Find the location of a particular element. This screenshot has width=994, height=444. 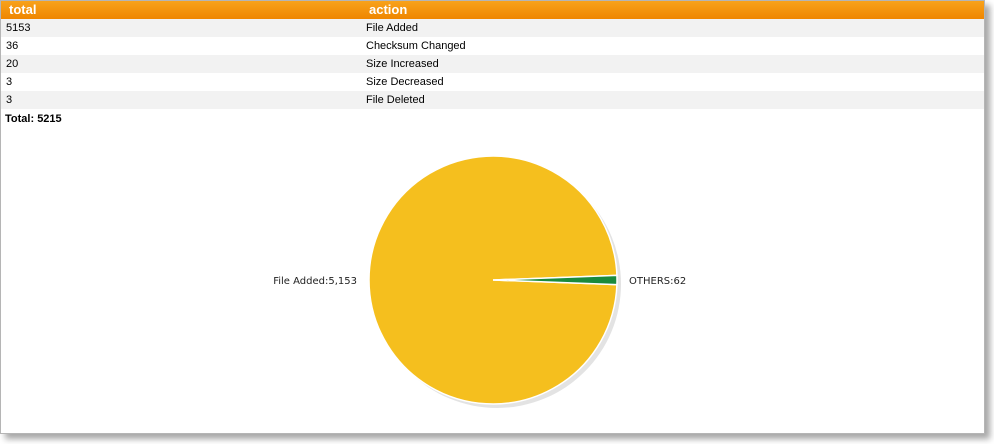

table-row: 5153 File Added is located at coordinates (492, 28).